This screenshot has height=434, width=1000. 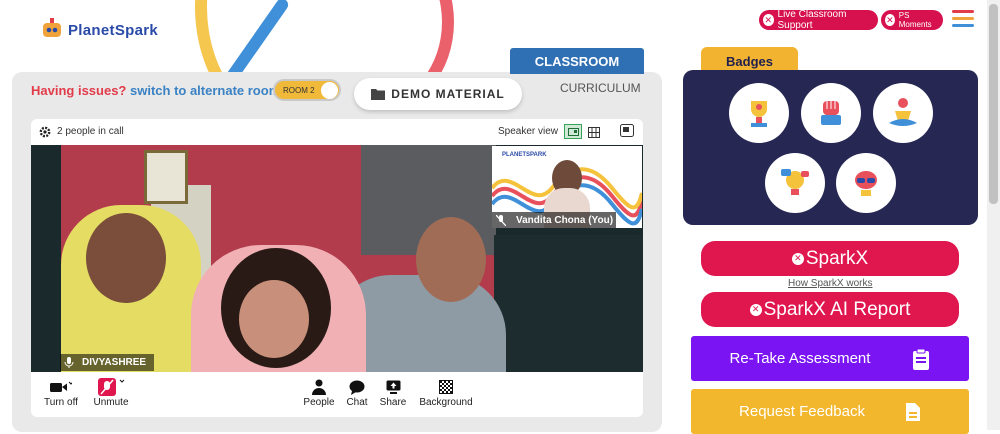 I want to click on issues-banner: Having issues? switch to alternate room, so click(x=155, y=90).